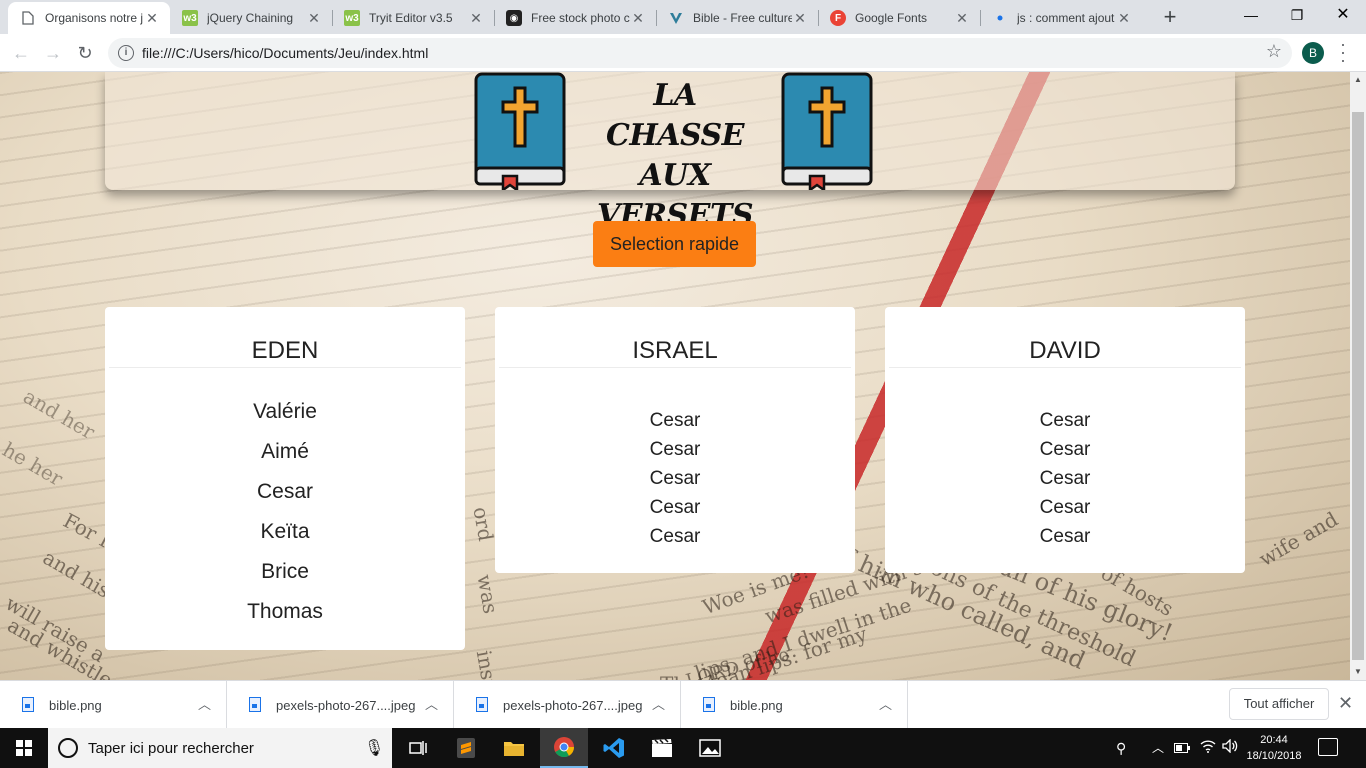 This screenshot has width=1366, height=768. I want to click on tab-title: Free stock photo c, so click(580, 18).